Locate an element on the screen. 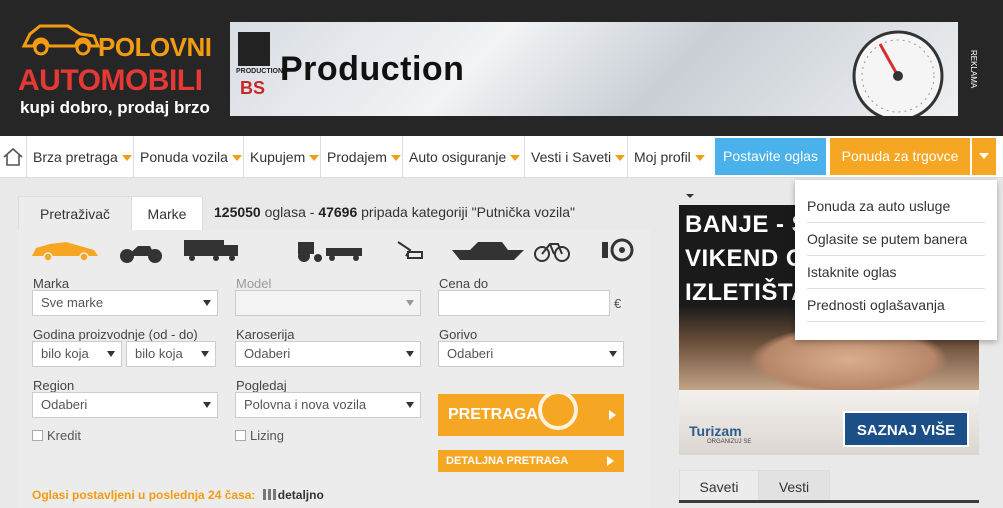  logo-automobili: AUTOMOBILI is located at coordinates (110, 80).